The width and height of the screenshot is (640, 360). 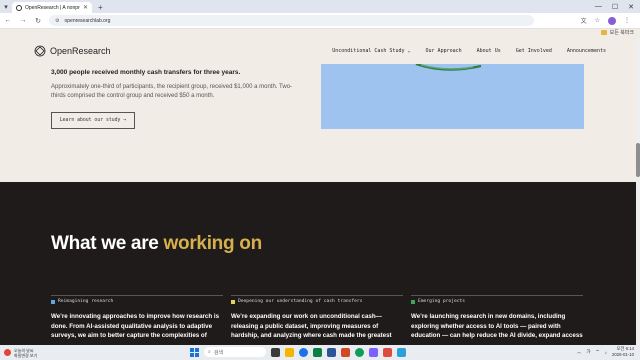 What do you see at coordinates (612, 20) in the screenshot?
I see `profile-avatar` at bounding box center [612, 20].